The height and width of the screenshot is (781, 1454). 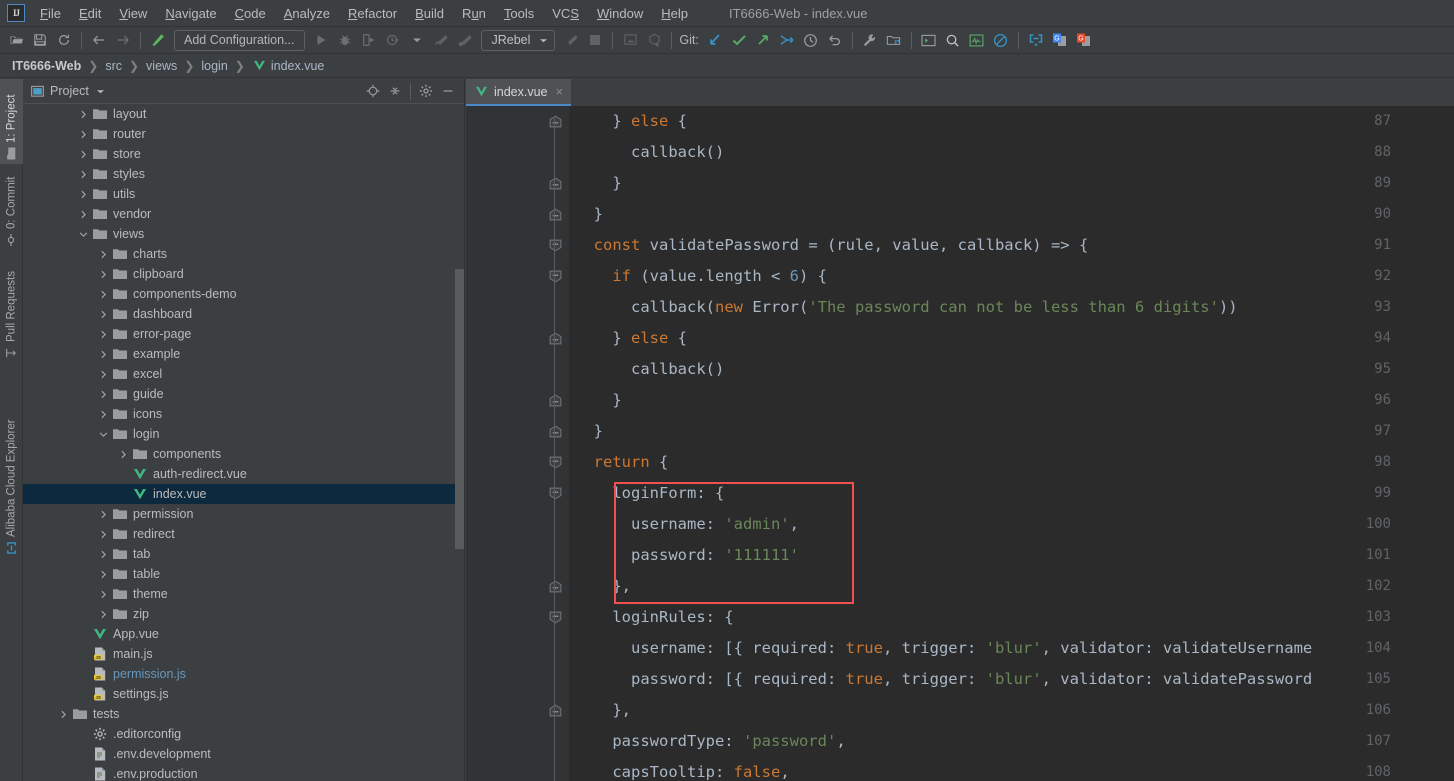 What do you see at coordinates (448, 91) in the screenshot?
I see `minimize-icon` at bounding box center [448, 91].